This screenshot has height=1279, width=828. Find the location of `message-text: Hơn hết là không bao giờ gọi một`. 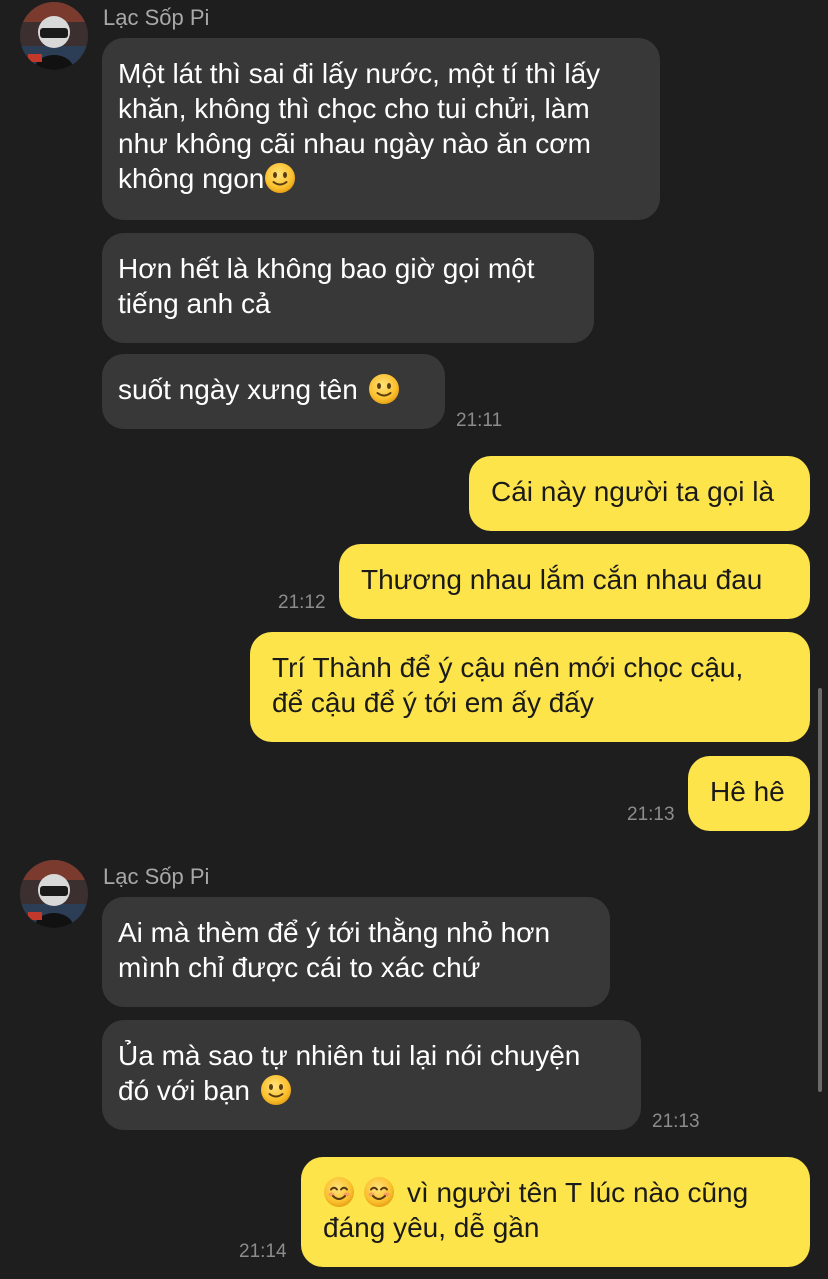

message-text: Hơn hết là không bao giờ gọi một is located at coordinates (326, 268).